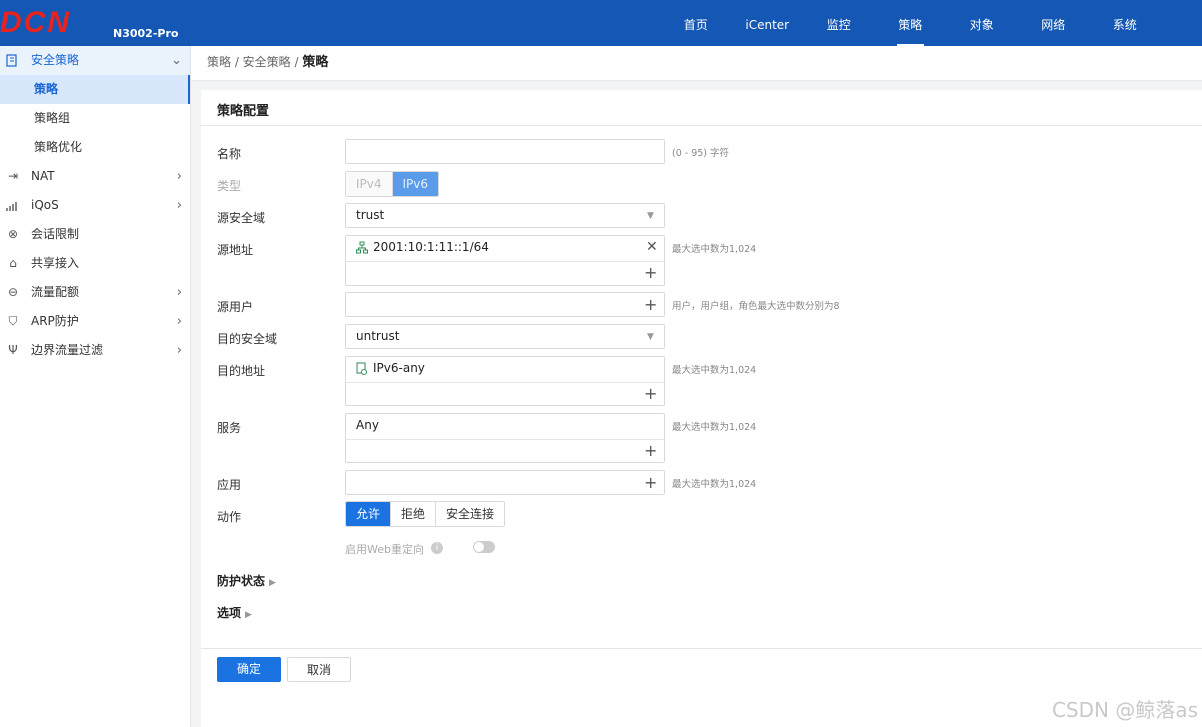 This screenshot has height=727, width=1202. What do you see at coordinates (696, 63) in the screenshot?
I see `breadcrumb: 策略 / 安全策略 / 策略` at bounding box center [696, 63].